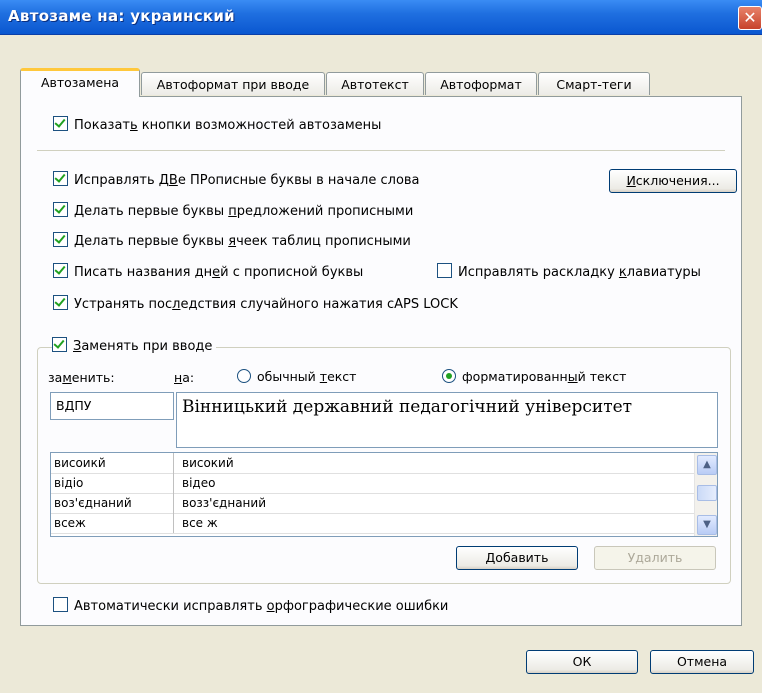 The width and height of the screenshot is (762, 693). I want to click on cancel-button: Отмена, so click(702, 662).